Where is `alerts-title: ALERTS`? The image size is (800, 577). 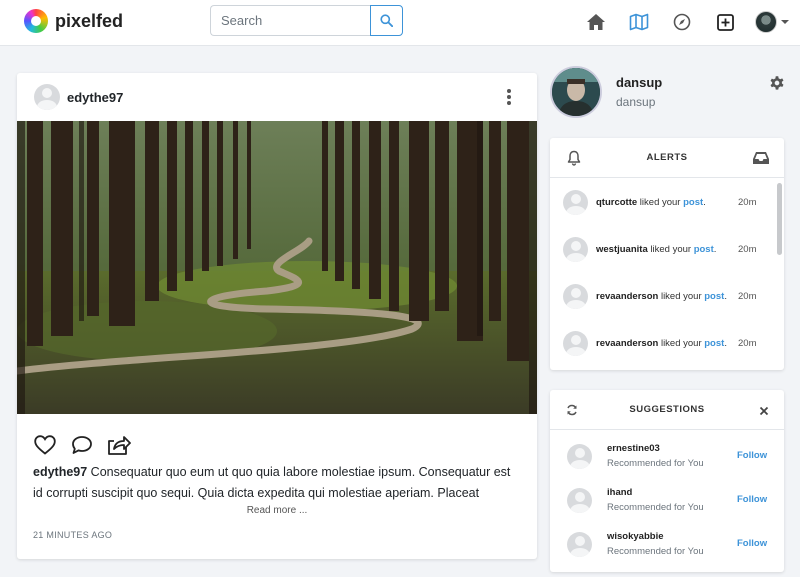 alerts-title: ALERTS is located at coordinates (667, 157).